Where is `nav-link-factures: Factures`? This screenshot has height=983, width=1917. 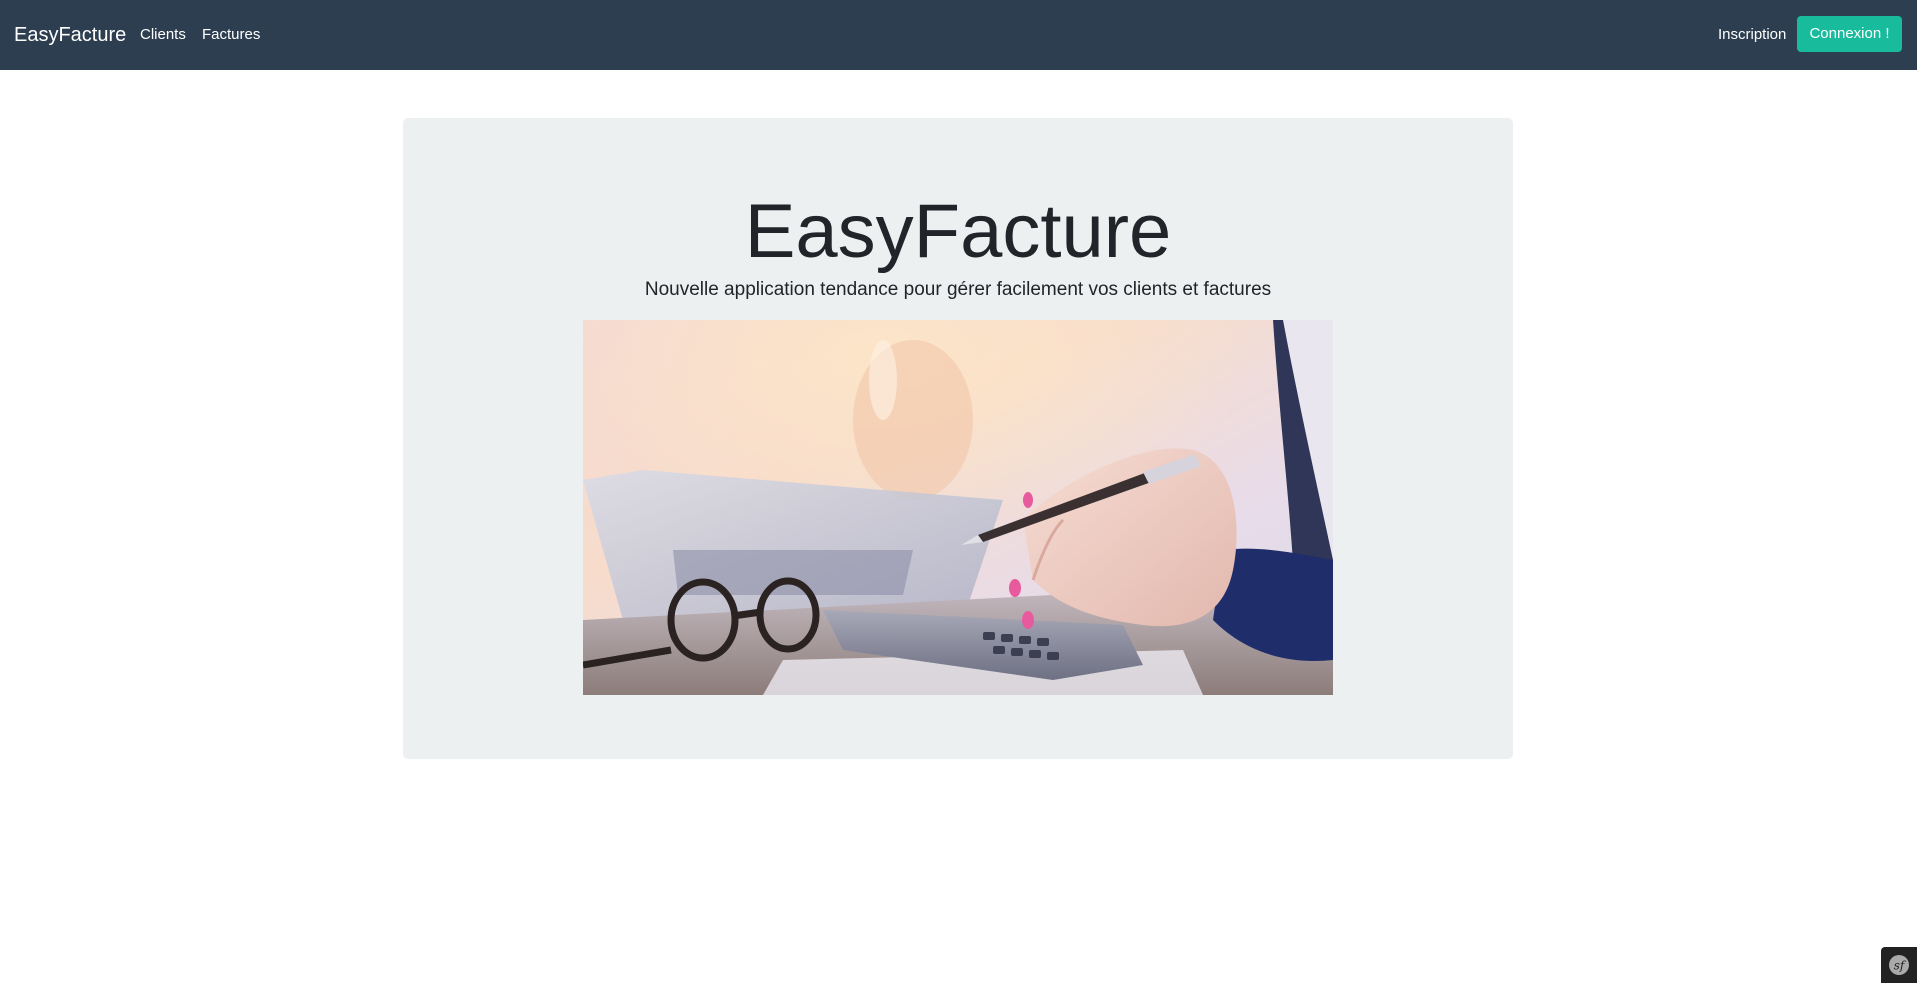
nav-link-factures: Factures is located at coordinates (231, 35).